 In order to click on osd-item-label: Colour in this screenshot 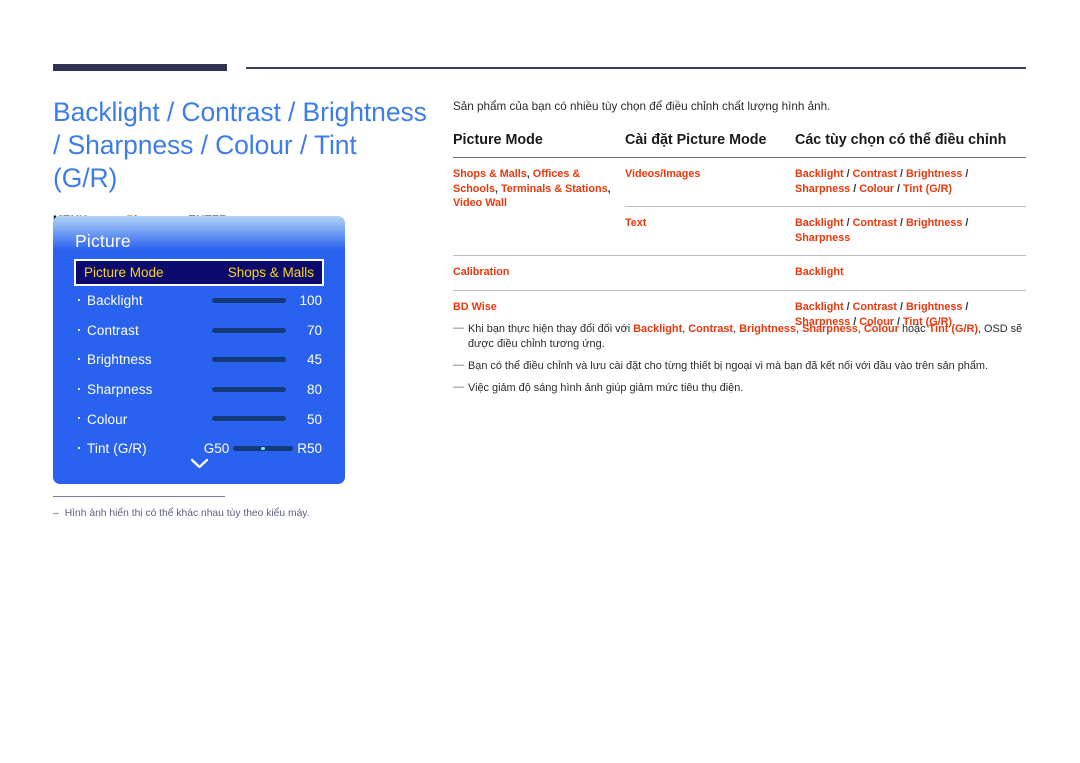, I will do `click(107, 419)`.